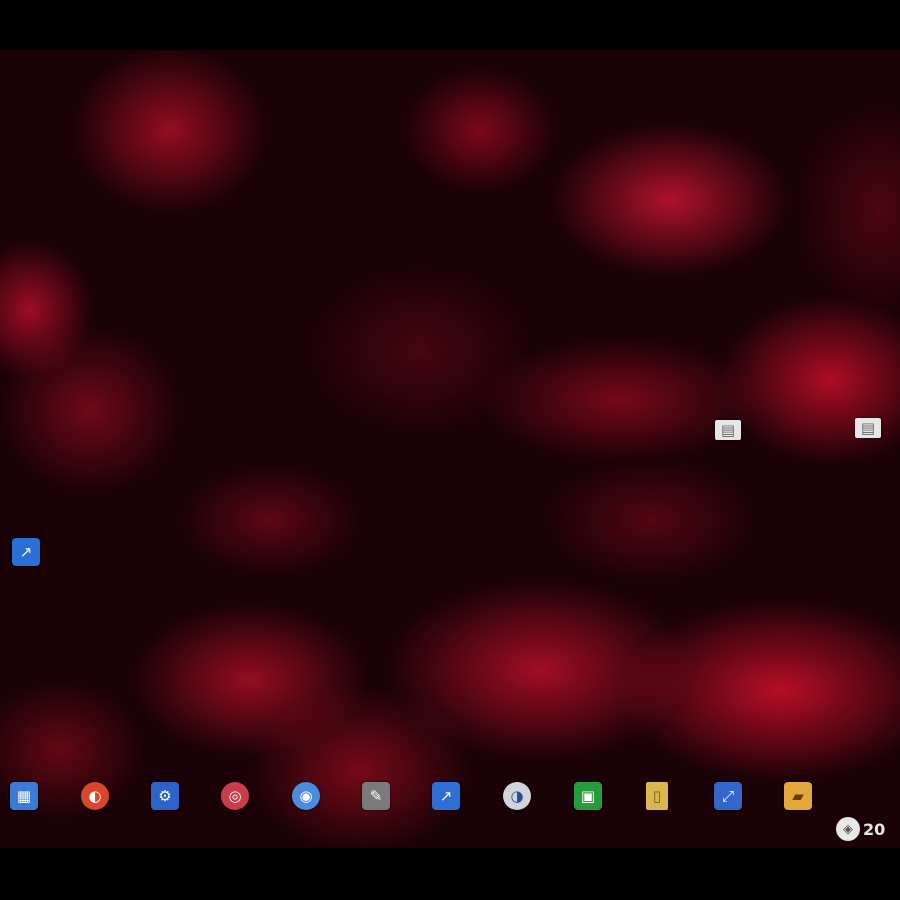 Image resolution: width=900 pixels, height=900 pixels. I want to click on desktop-icon: ⚙, so click(165, 797).